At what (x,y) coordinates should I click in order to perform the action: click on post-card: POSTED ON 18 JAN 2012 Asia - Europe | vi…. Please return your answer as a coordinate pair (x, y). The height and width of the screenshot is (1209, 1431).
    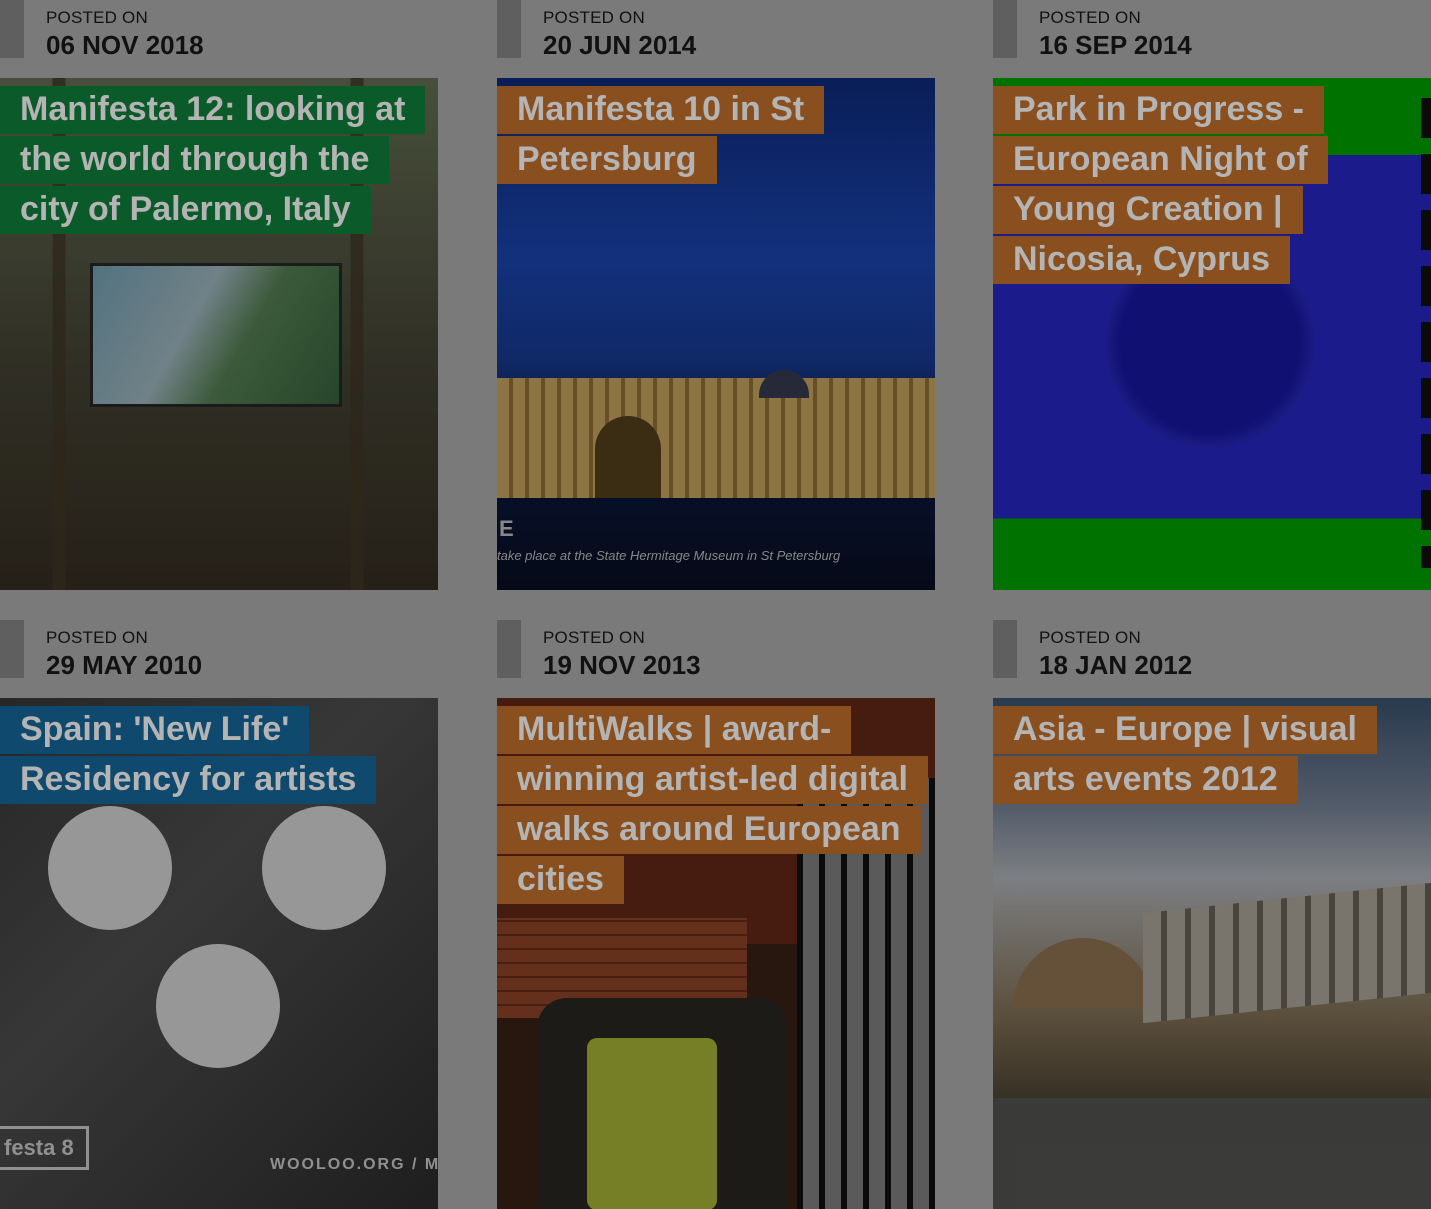
    Looking at the image, I should click on (1212, 914).